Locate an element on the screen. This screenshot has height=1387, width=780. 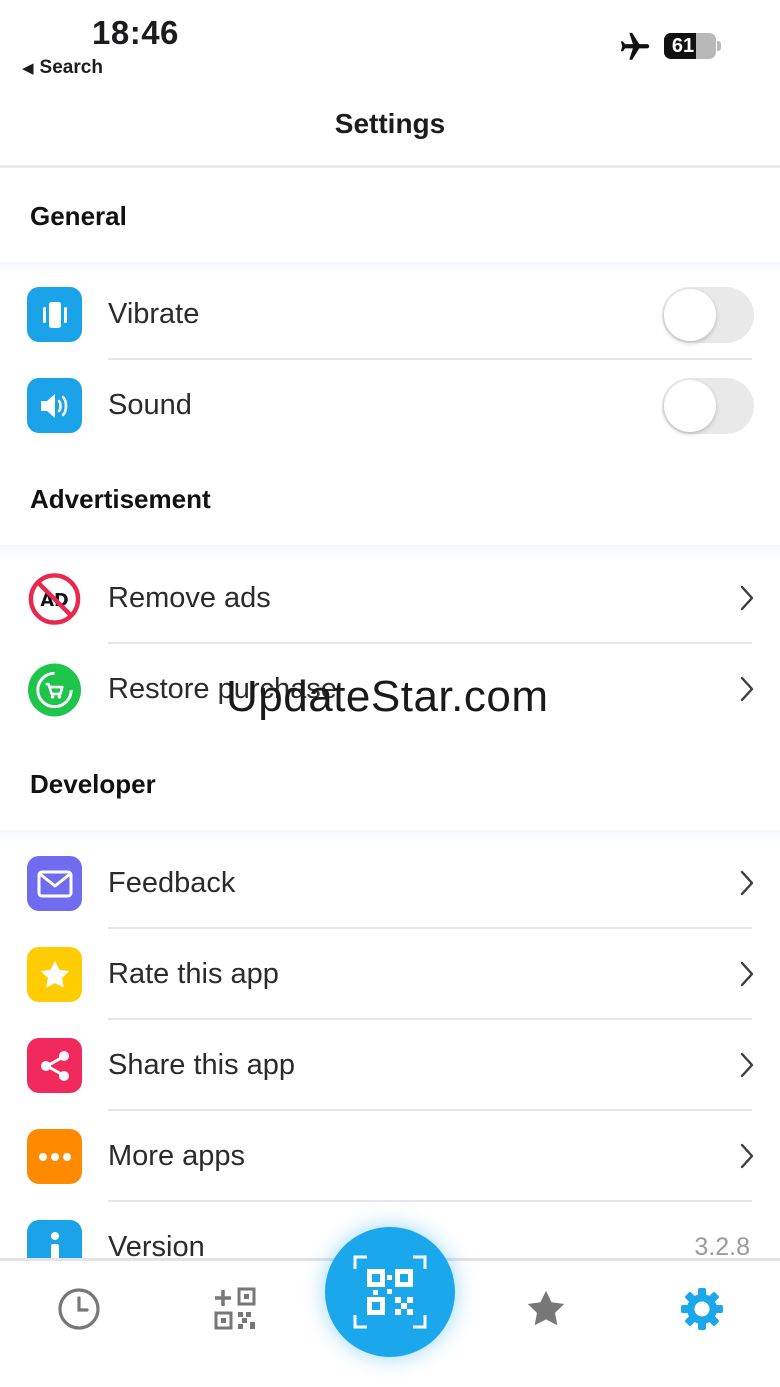
battery-percent: 61 is located at coordinates (683, 46).